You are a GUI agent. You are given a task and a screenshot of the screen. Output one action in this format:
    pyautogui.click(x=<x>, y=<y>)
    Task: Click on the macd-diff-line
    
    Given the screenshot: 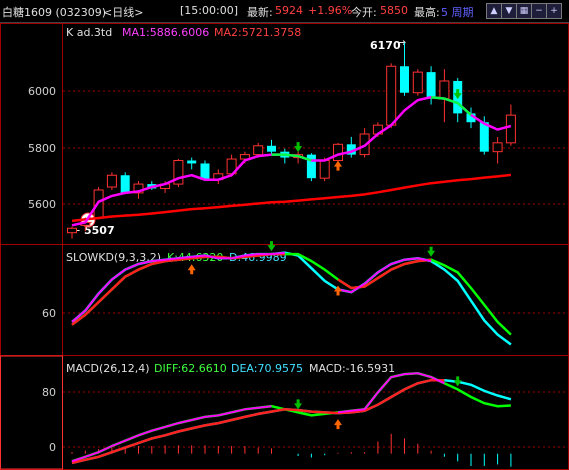 What is the action you would take?
    pyautogui.click(x=291, y=417)
    